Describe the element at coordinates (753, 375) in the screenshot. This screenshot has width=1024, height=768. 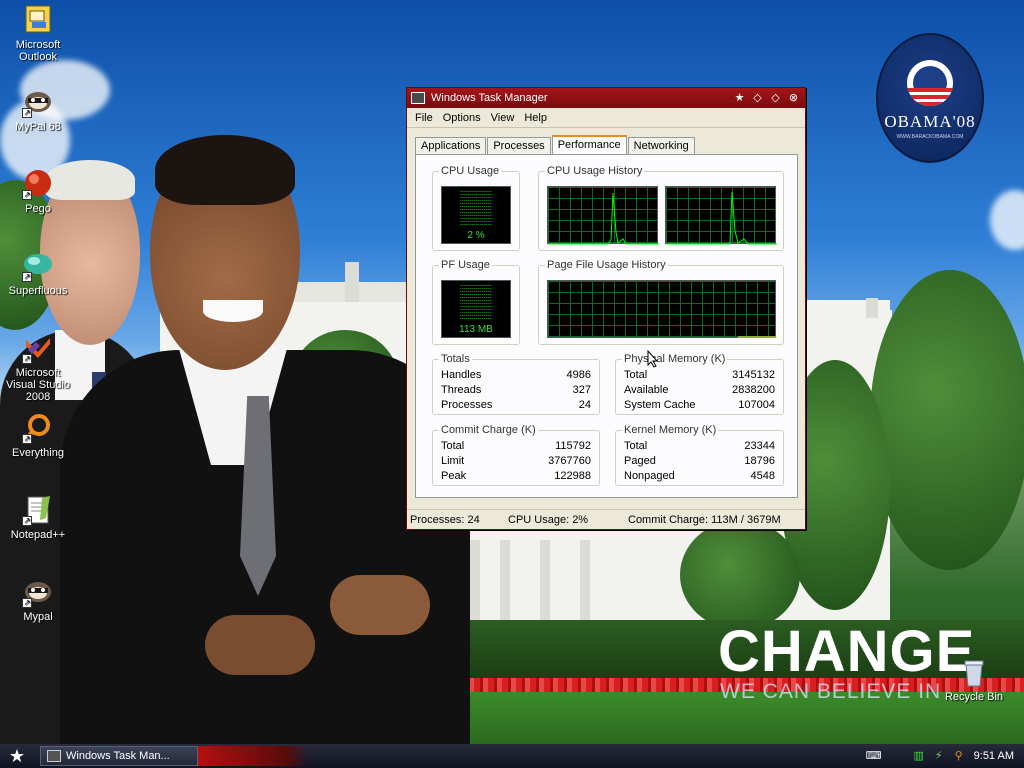
I see `stat-value: 3145132` at that location.